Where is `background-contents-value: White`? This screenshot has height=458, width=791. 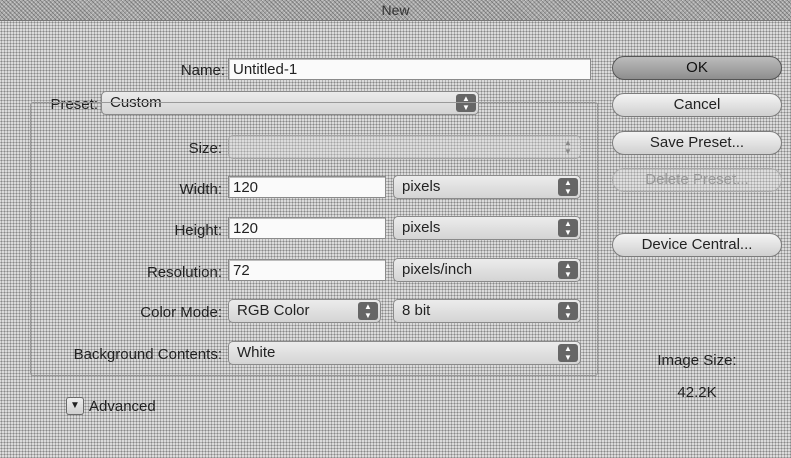
background-contents-value: White is located at coordinates (256, 352).